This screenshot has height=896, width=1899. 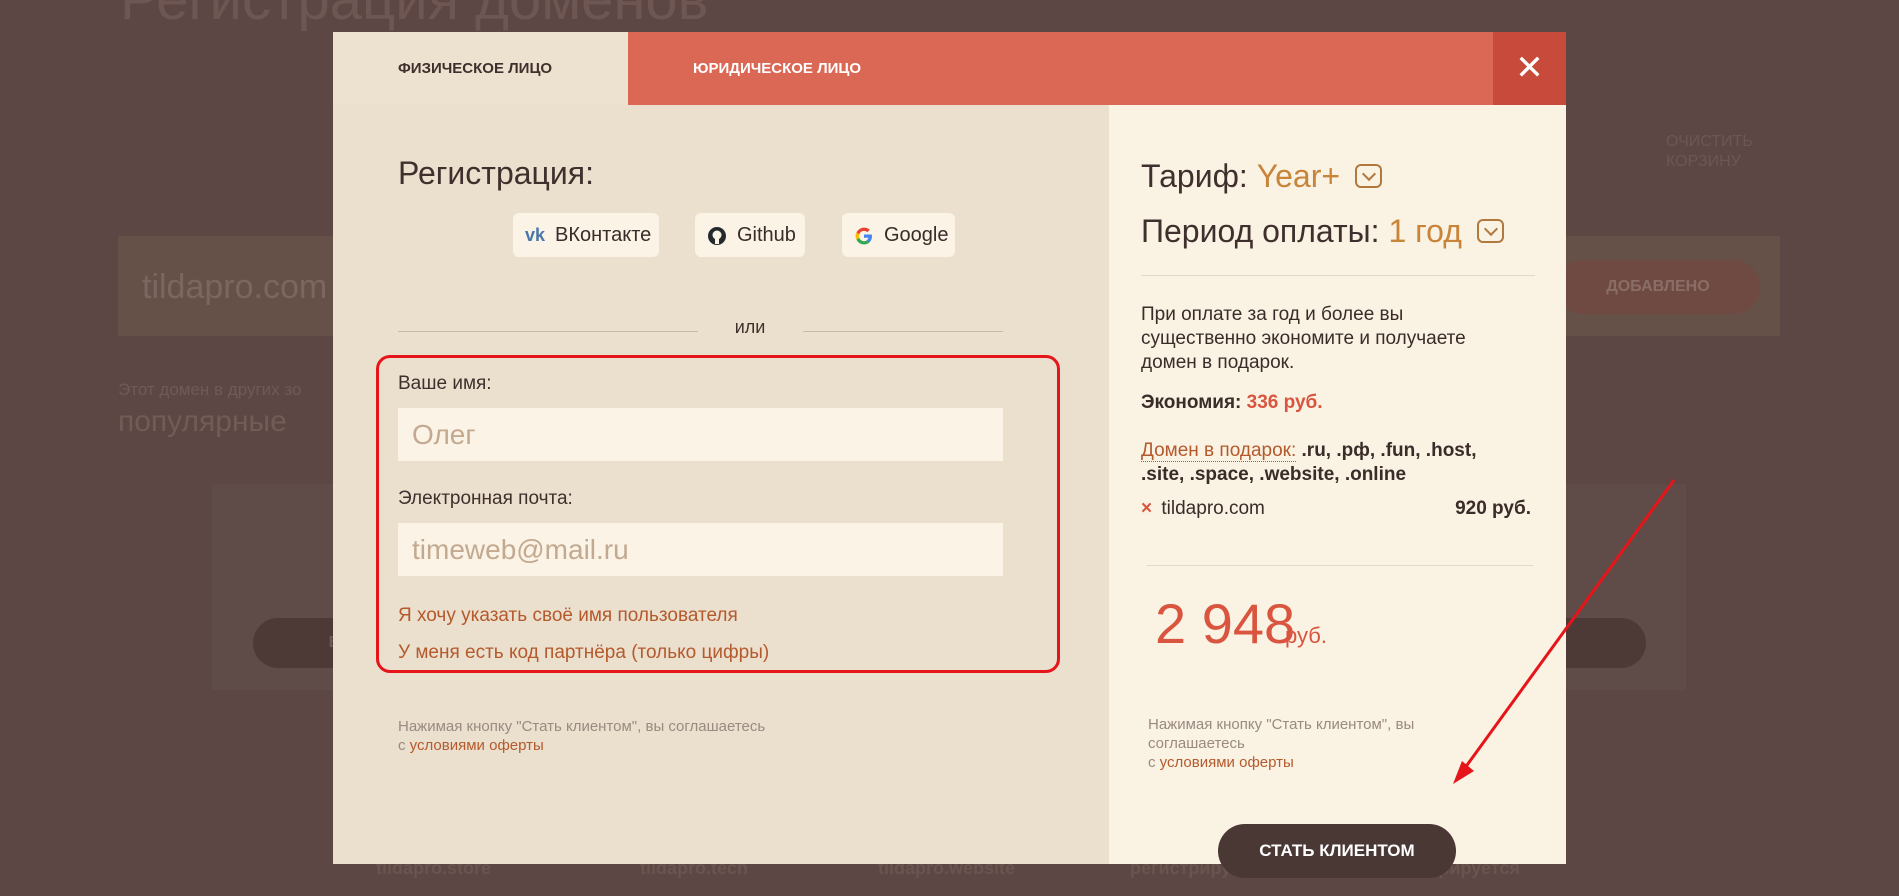 I want to click on name-input, so click(x=700, y=434).